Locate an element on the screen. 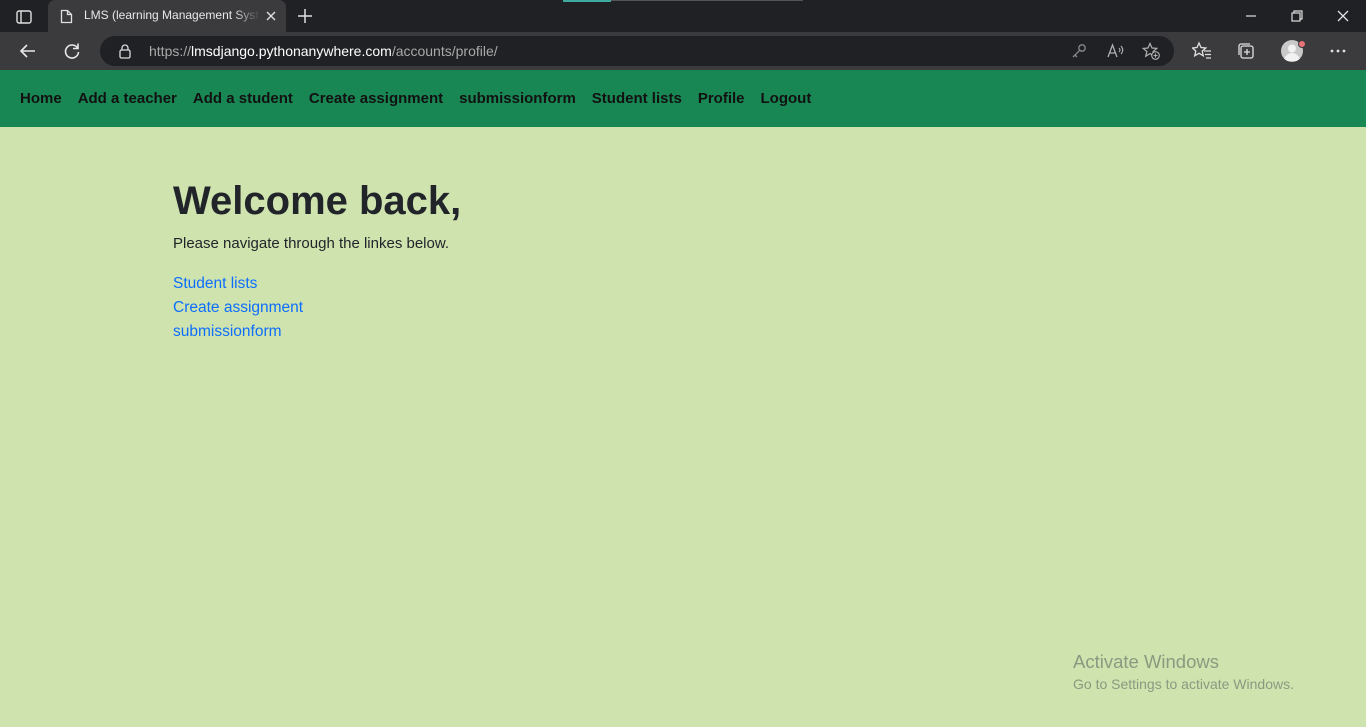 This screenshot has width=1366, height=727. tab-title: LMS (learning Management System) is located at coordinates (172, 15).